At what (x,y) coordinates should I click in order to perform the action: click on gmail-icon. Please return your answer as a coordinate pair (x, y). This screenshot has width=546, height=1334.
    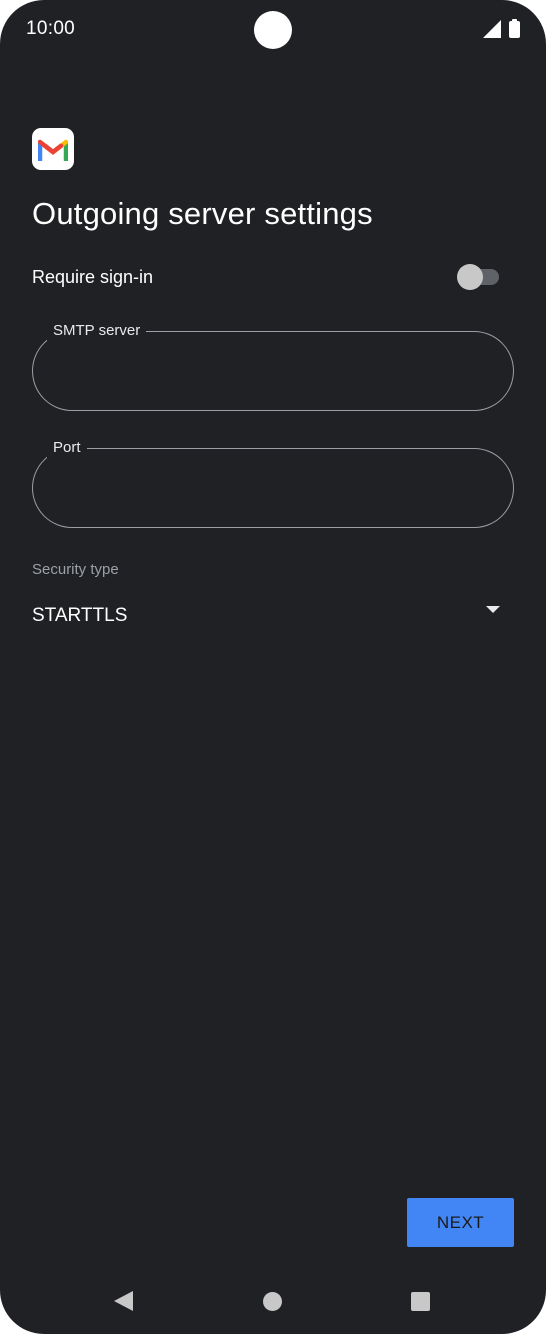
    Looking at the image, I should click on (53, 149).